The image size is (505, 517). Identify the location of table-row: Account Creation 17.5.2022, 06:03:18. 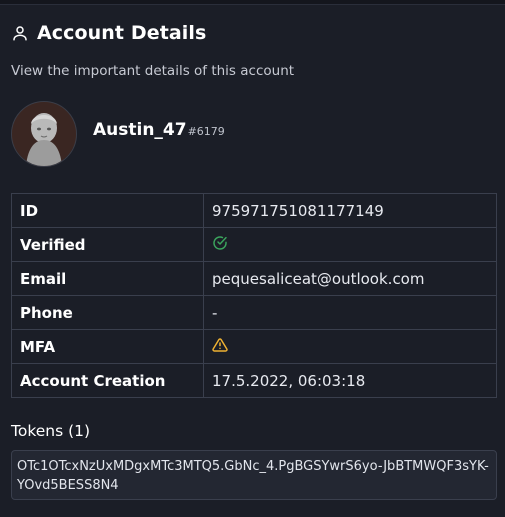
(254, 380).